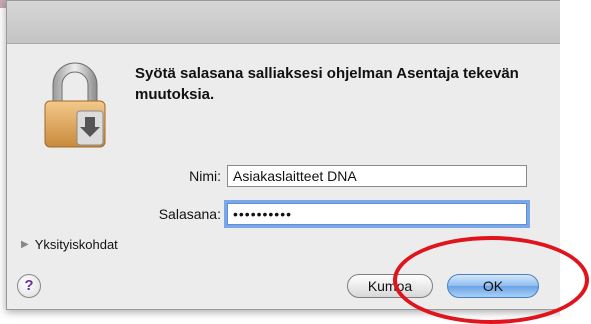  What do you see at coordinates (75, 105) in the screenshot?
I see `lock-icon` at bounding box center [75, 105].